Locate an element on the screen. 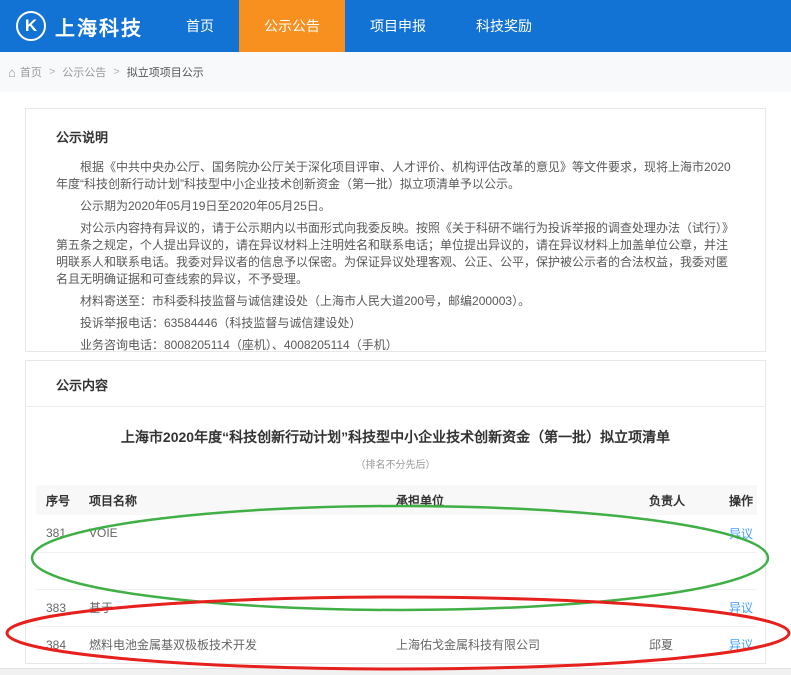 Image resolution: width=791 pixels, height=675 pixels. site-title: 上海科技 is located at coordinates (99, 28).